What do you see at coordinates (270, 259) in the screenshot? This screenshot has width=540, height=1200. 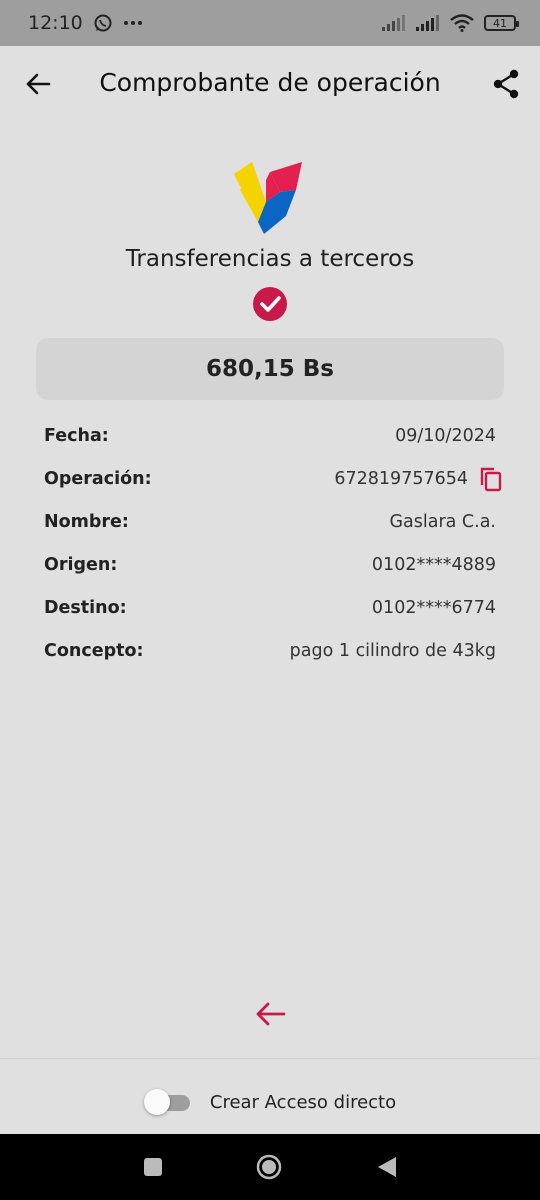 I see `operation-type: Transferencias a terceros` at bounding box center [270, 259].